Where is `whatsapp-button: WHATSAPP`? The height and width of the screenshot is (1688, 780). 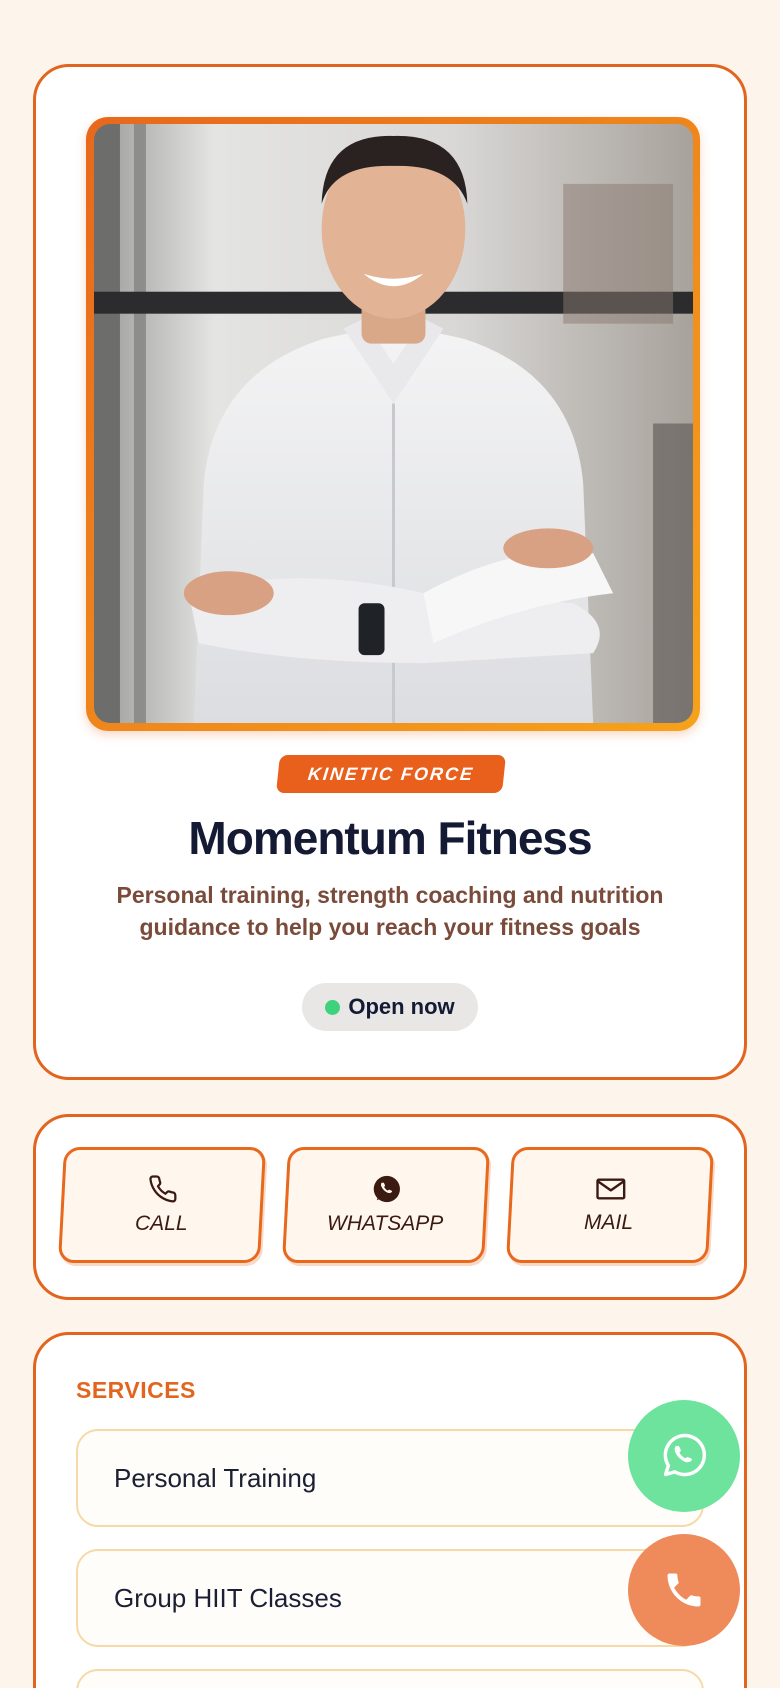
whatsapp-button: WHATSAPP is located at coordinates (386, 1205).